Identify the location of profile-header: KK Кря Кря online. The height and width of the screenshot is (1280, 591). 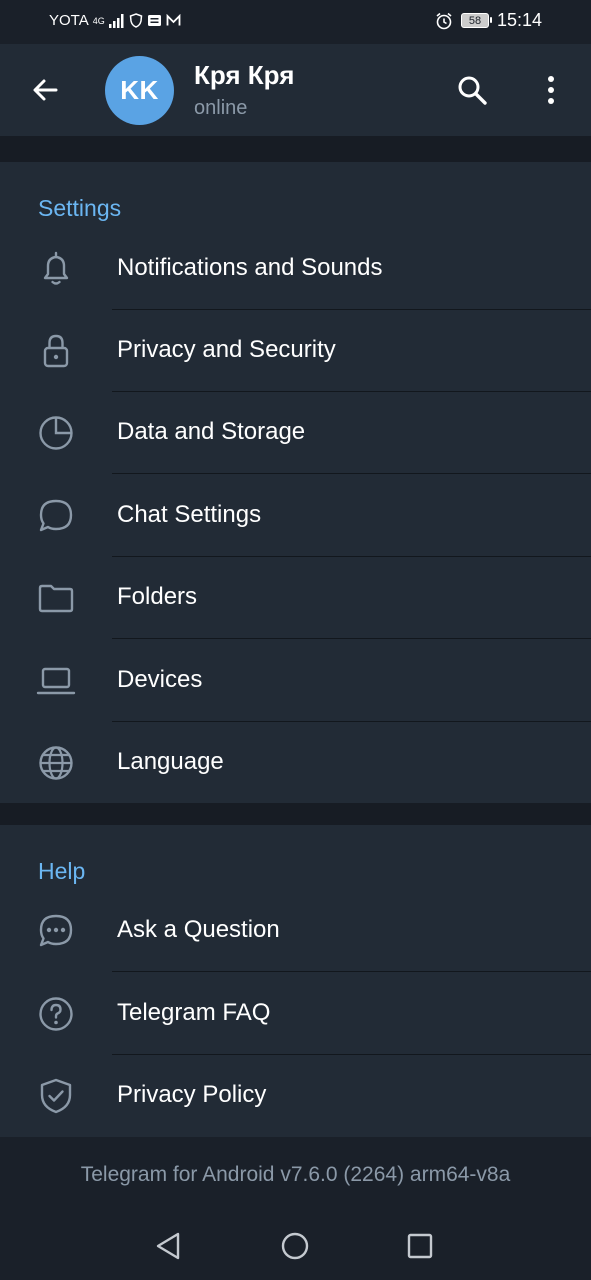
(295, 90).